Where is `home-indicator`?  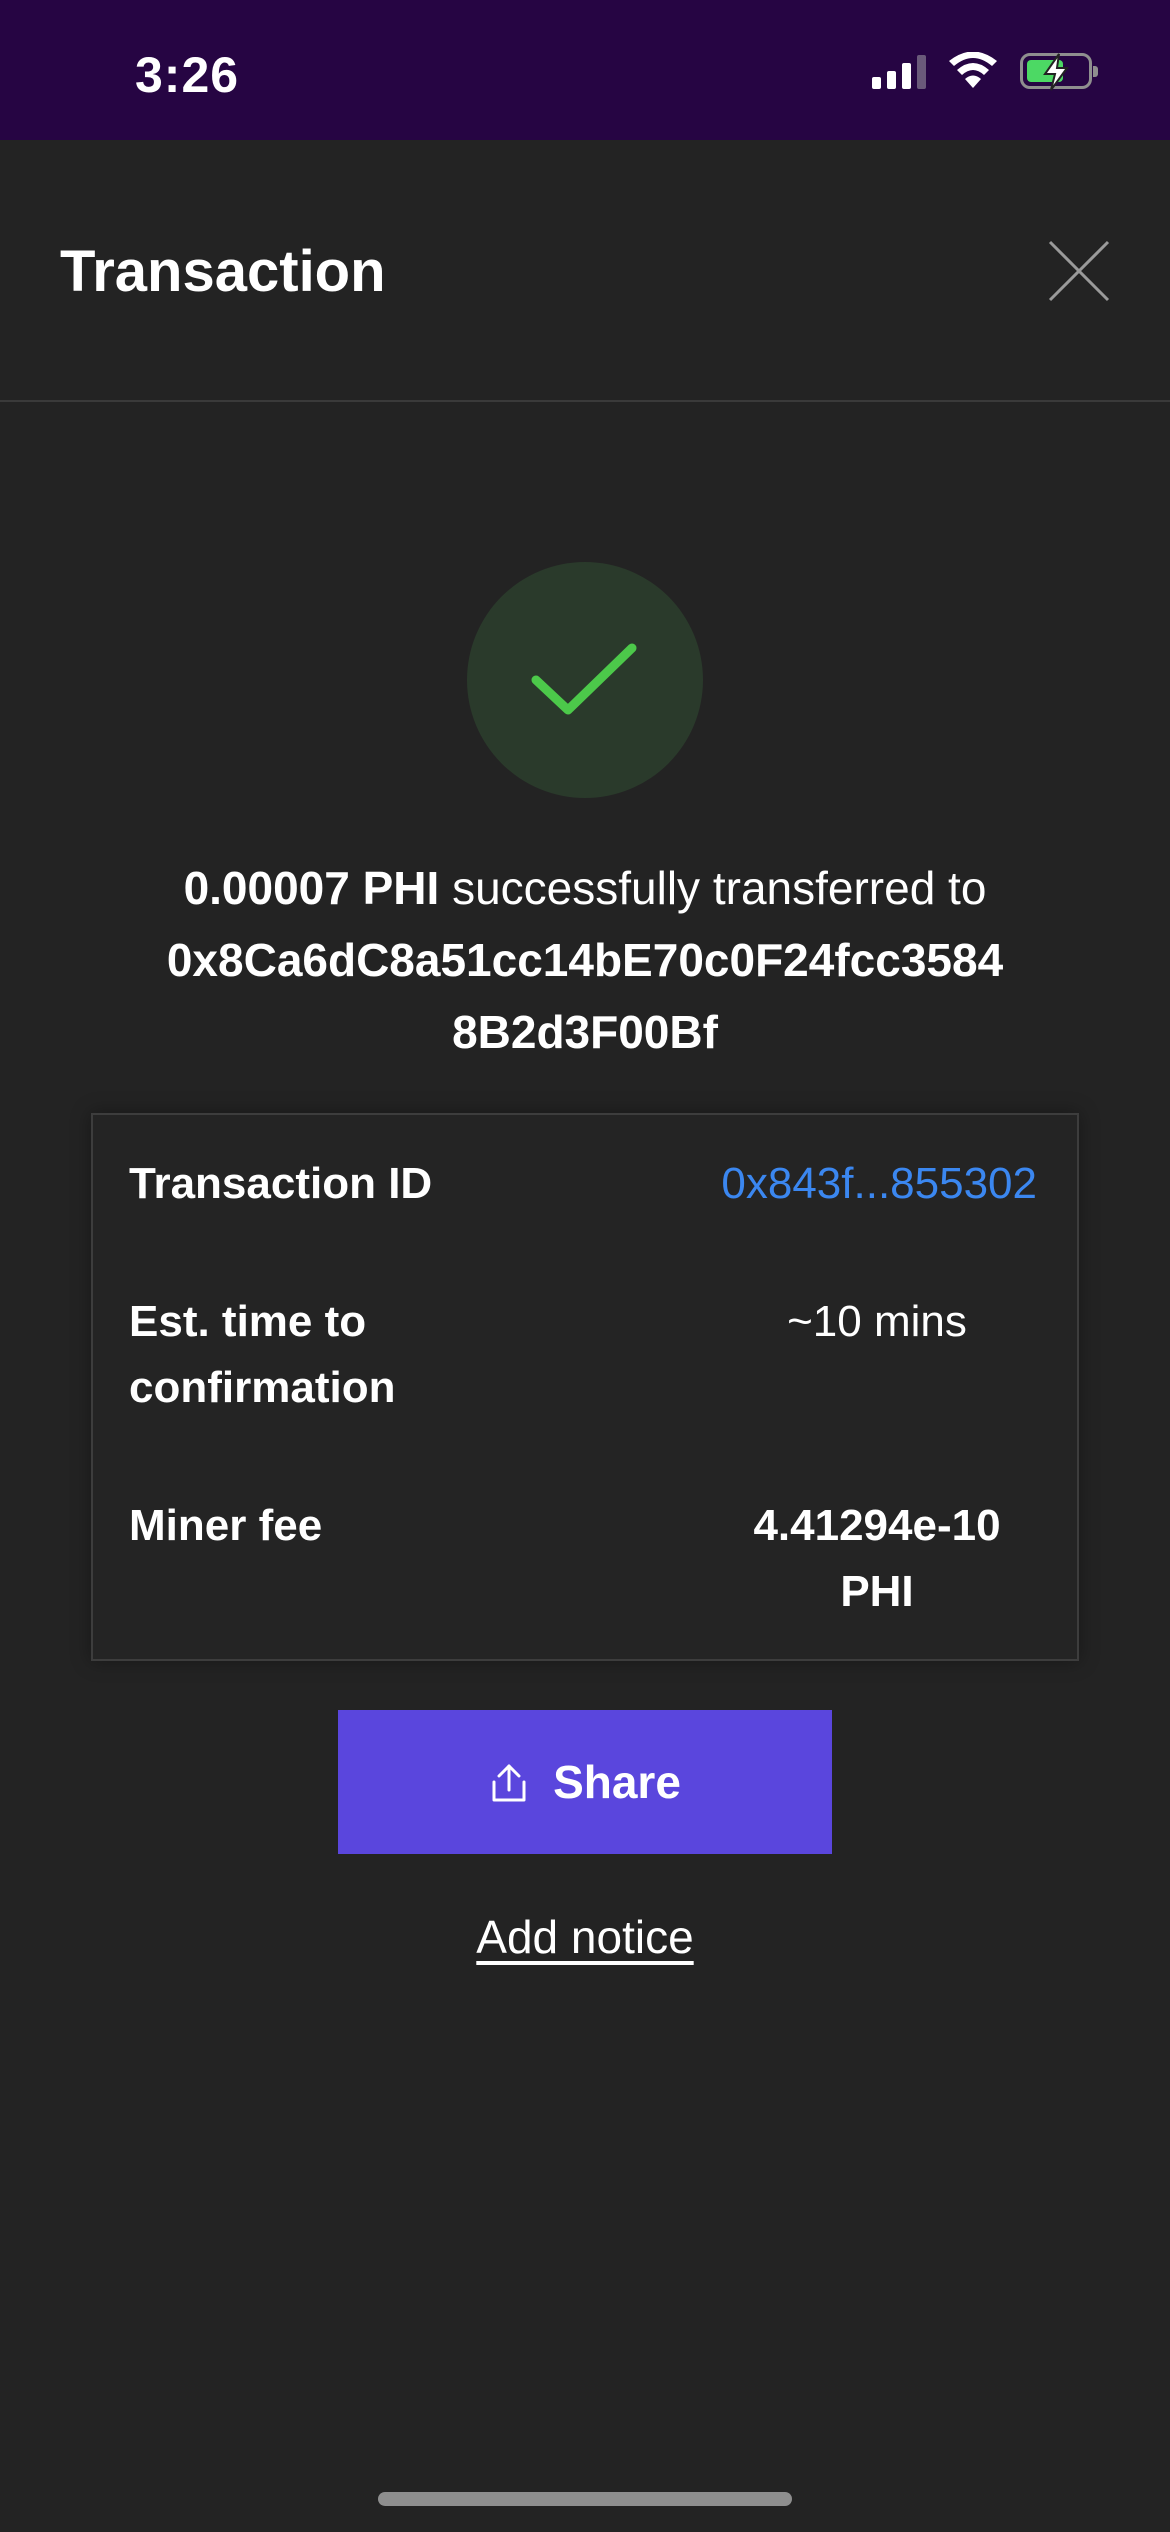
home-indicator is located at coordinates (585, 2499).